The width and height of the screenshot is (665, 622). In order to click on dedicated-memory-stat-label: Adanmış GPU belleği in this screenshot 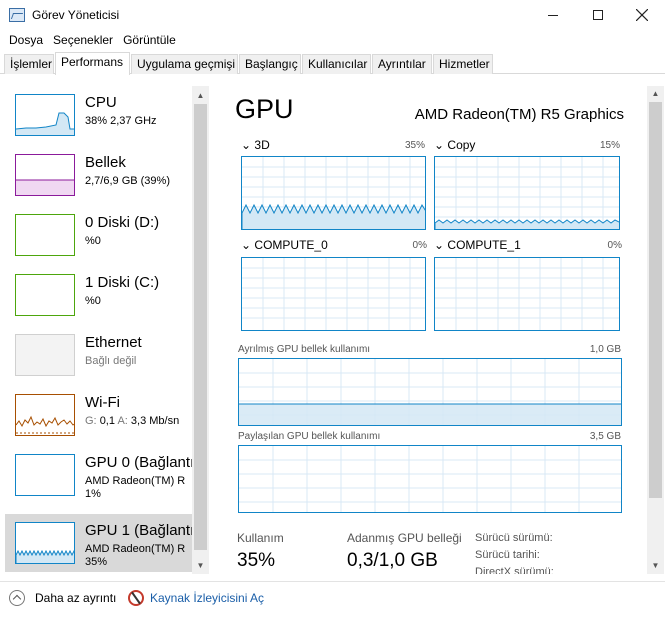, I will do `click(404, 538)`.